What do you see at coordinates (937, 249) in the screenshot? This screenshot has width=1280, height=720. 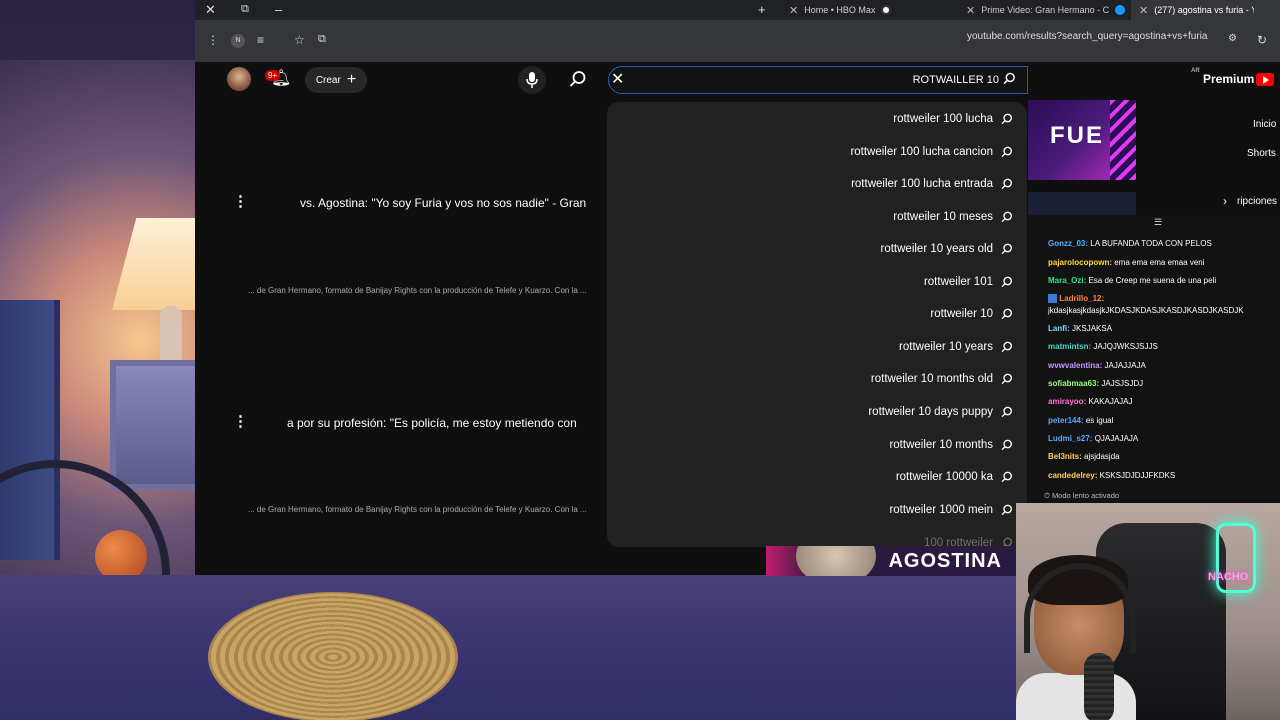 I see `suggestion-text: rottweiler 10 years old` at bounding box center [937, 249].